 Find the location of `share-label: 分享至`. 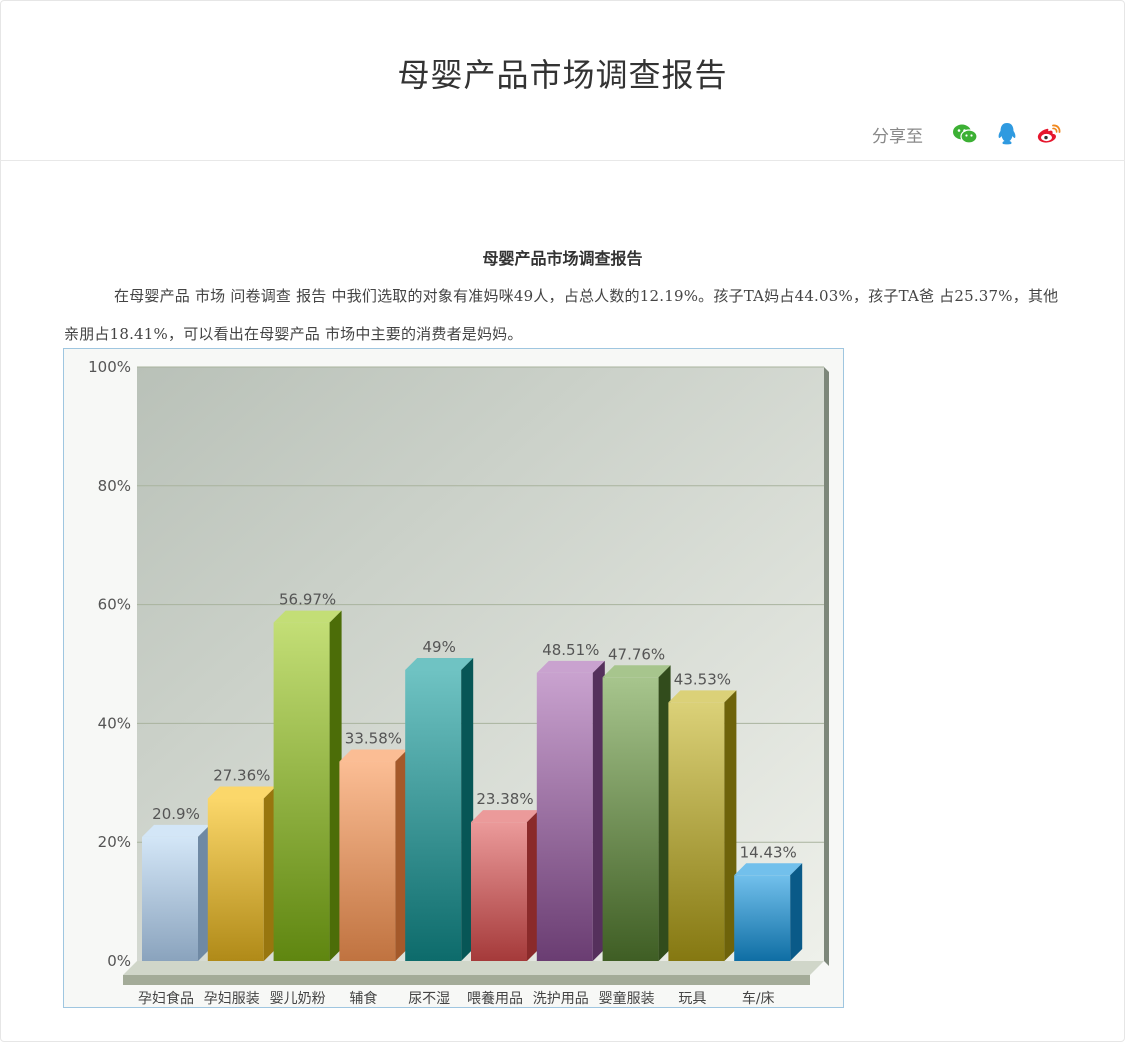

share-label: 分享至 is located at coordinates (897, 136).